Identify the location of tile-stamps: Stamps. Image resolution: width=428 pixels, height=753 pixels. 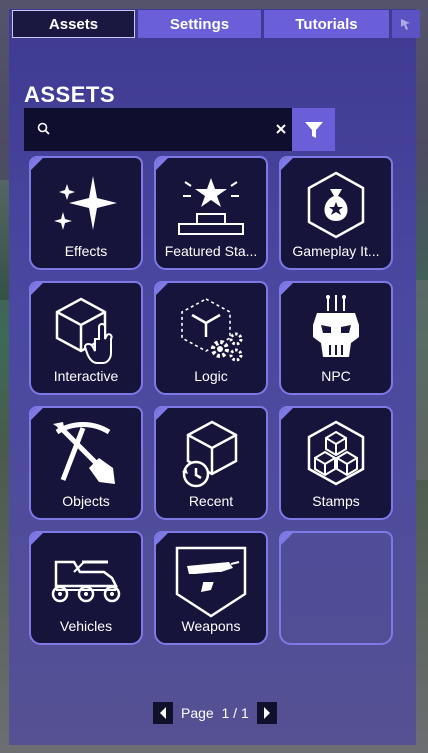
(336, 463).